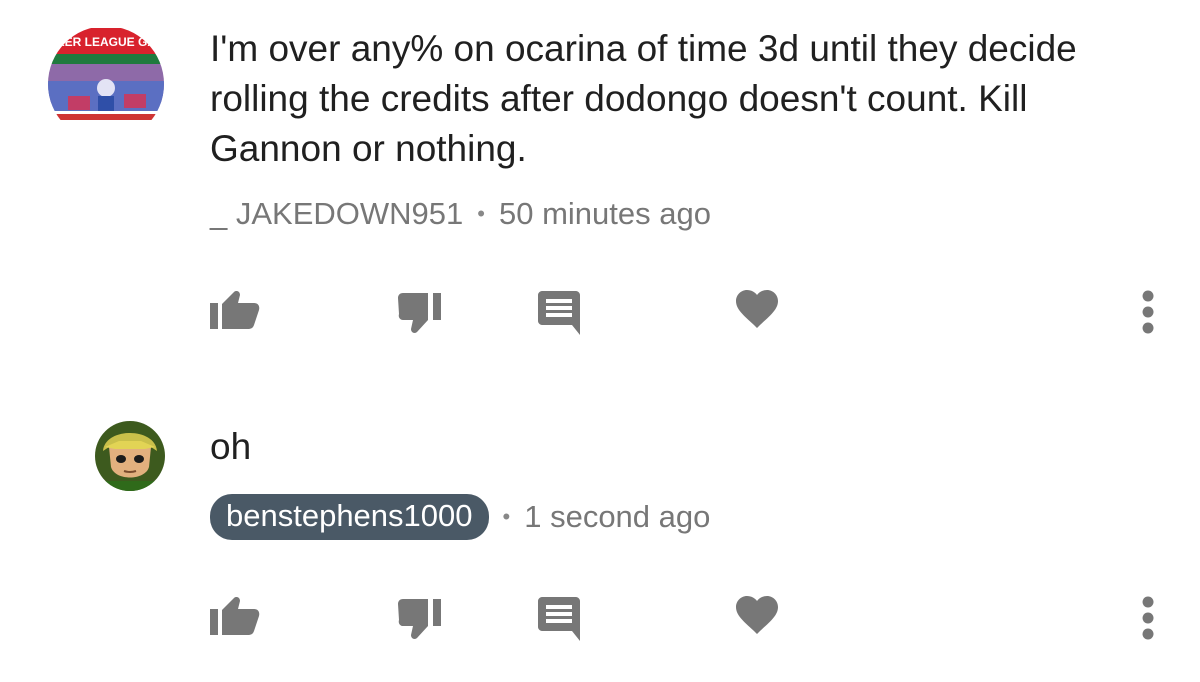  Describe the element at coordinates (757, 615) in the screenshot. I see `heart-icon` at that location.